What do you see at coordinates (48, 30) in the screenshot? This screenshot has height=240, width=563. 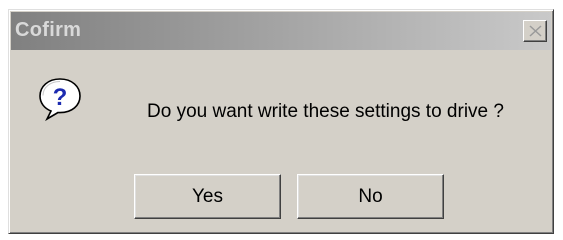 I see `dialog-title: Cofirm` at bounding box center [48, 30].